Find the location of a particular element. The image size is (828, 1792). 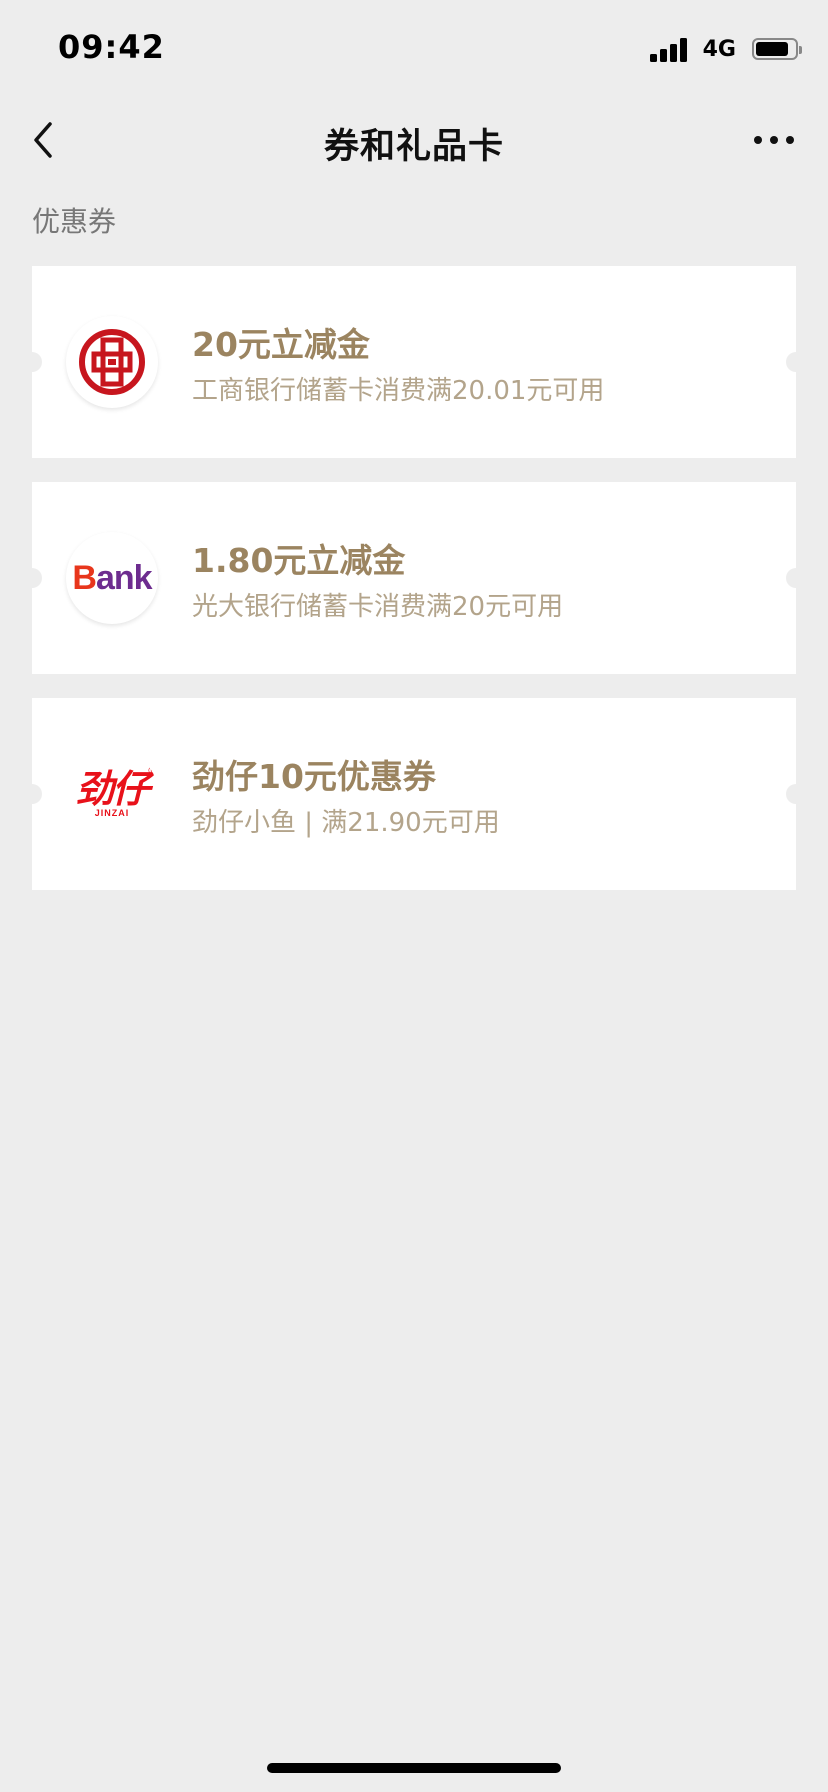

bank-logo-icon: Bank is located at coordinates (112, 578).